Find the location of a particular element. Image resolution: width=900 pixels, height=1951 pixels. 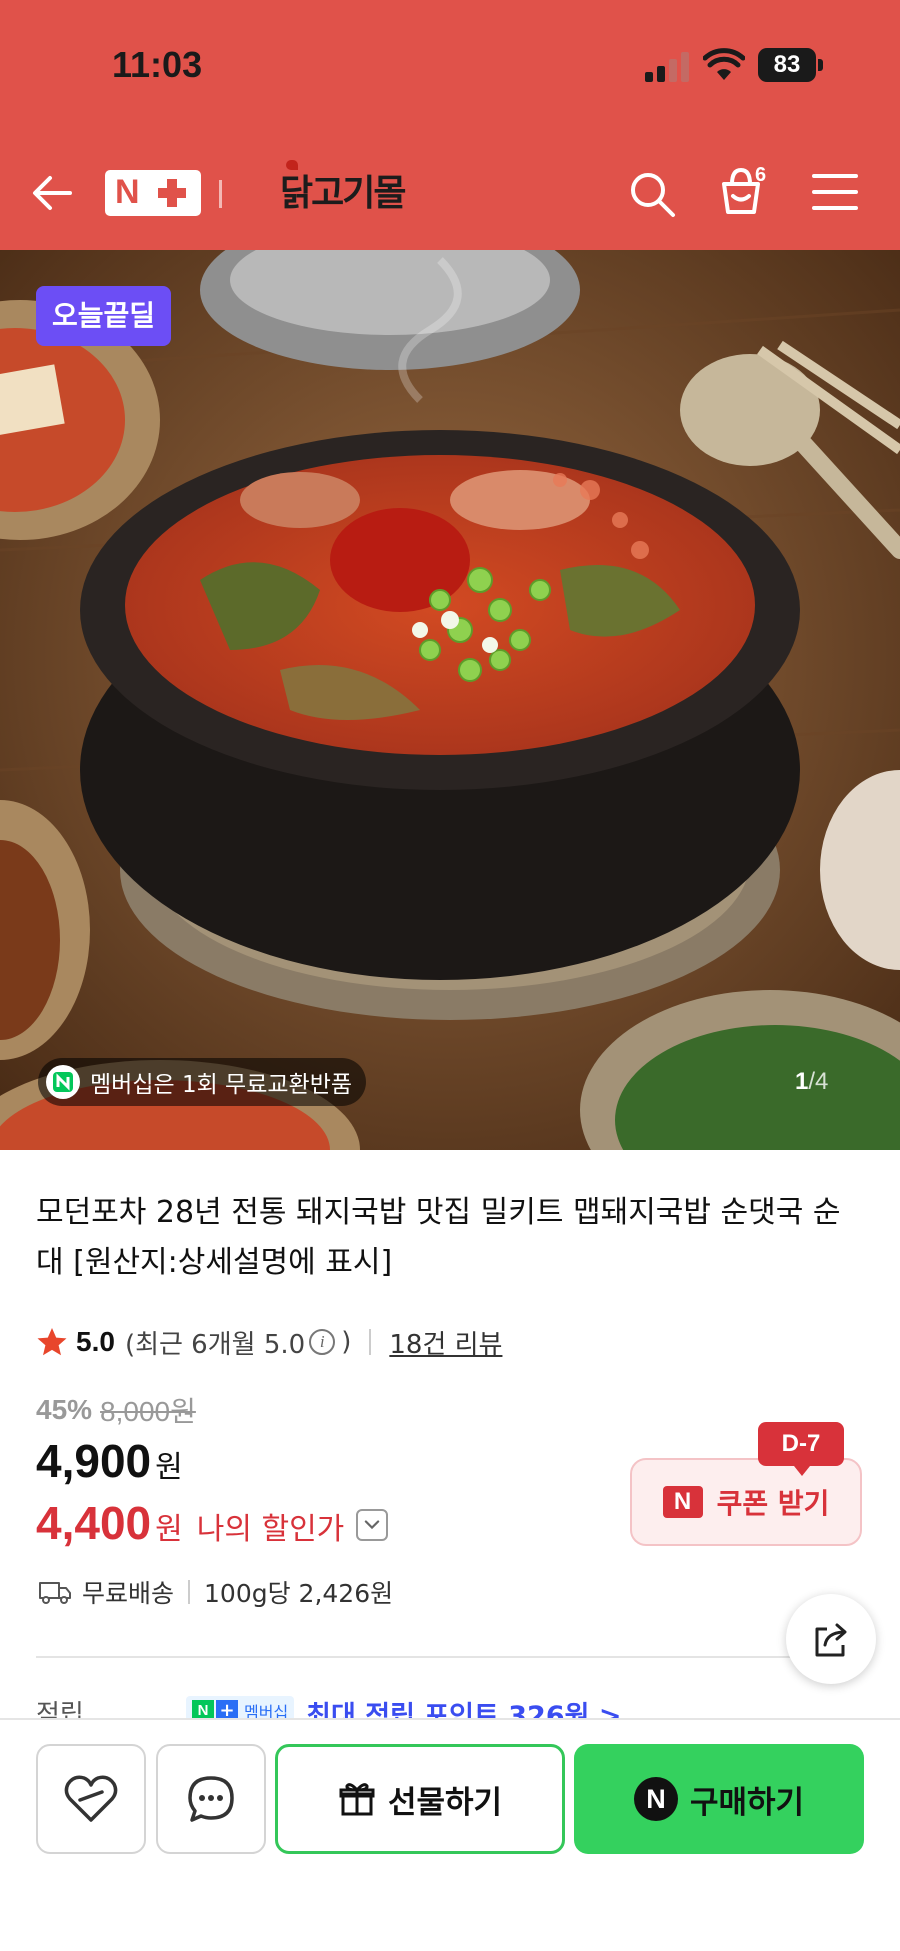

review-count-link: 18건 리뷰 is located at coordinates (445, 1342).